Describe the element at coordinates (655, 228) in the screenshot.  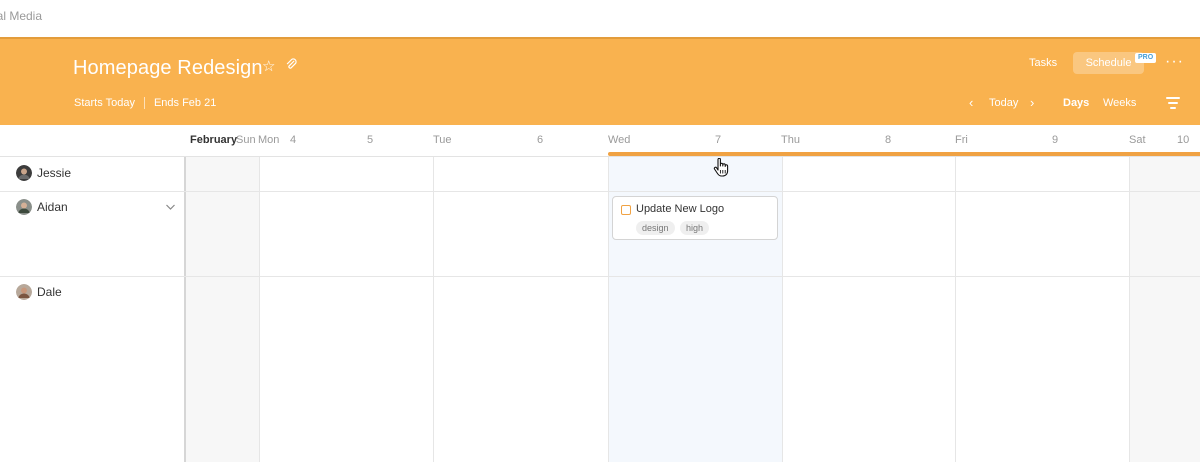
I see `task-tag: design` at that location.